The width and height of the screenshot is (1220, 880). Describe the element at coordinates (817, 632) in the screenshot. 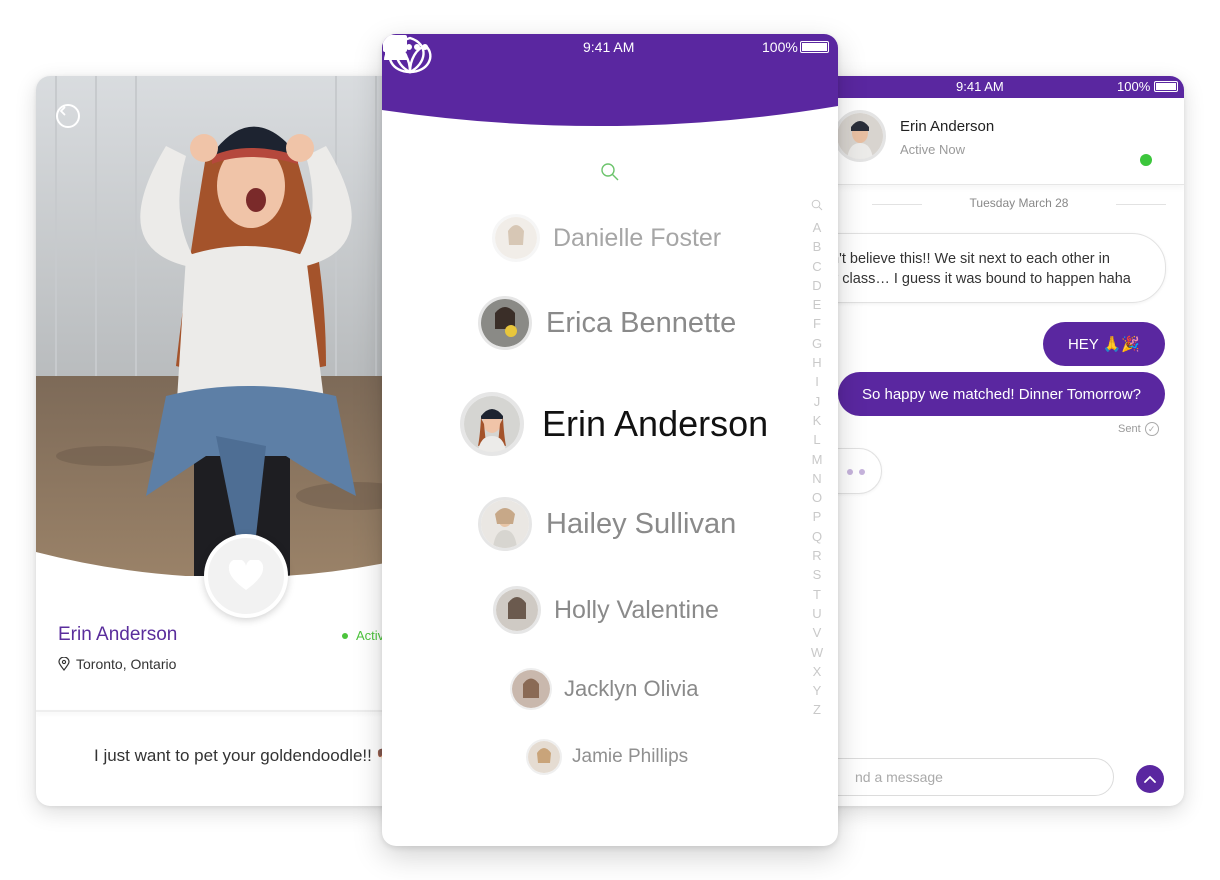

I see `alphabet-letter: V` at that location.